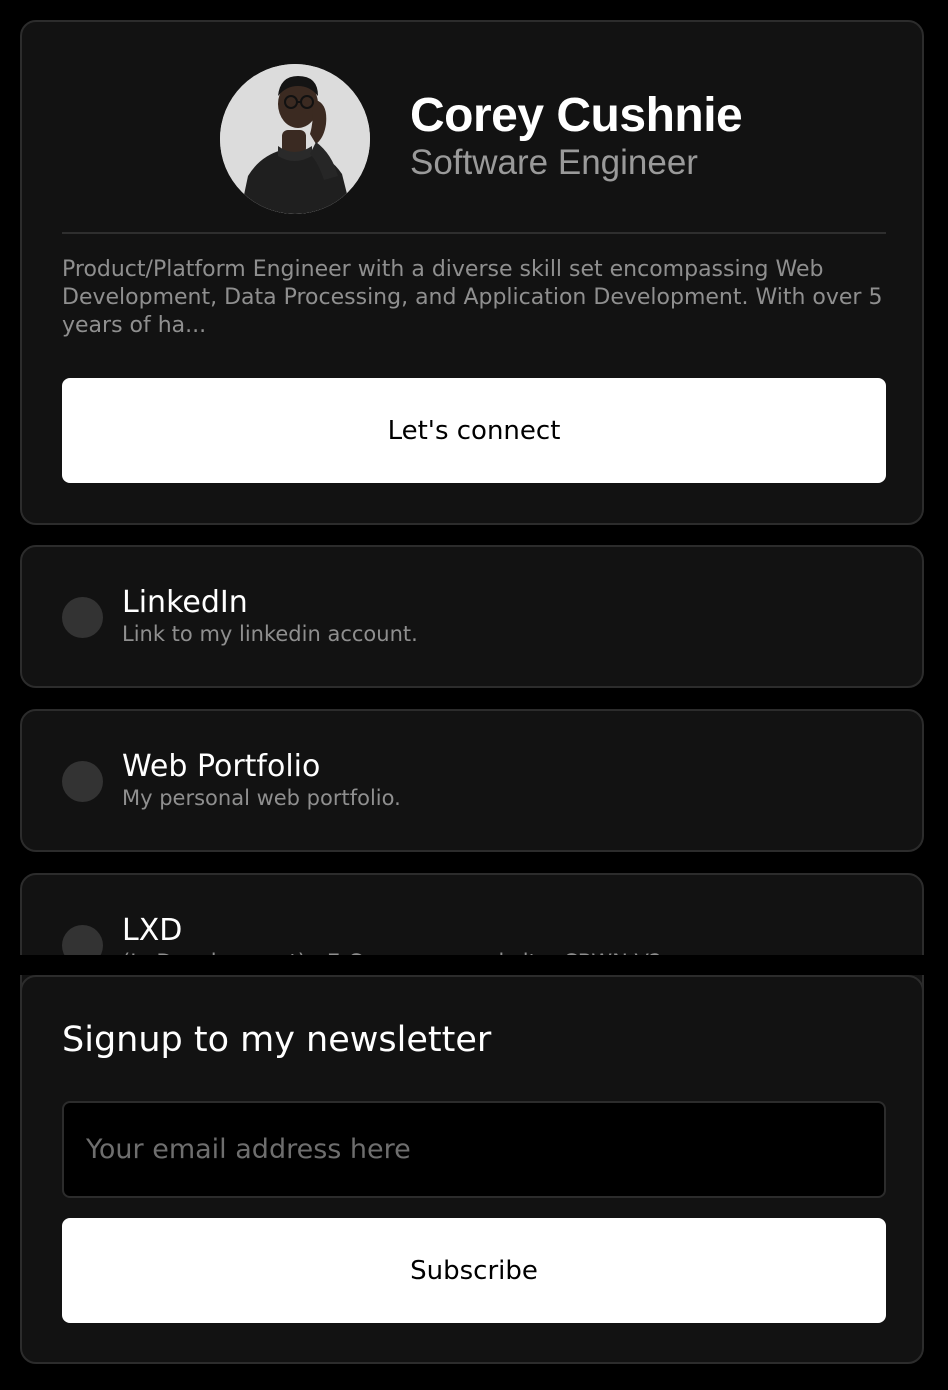  I want to click on link-description: Link to my linkedin account., so click(270, 634).